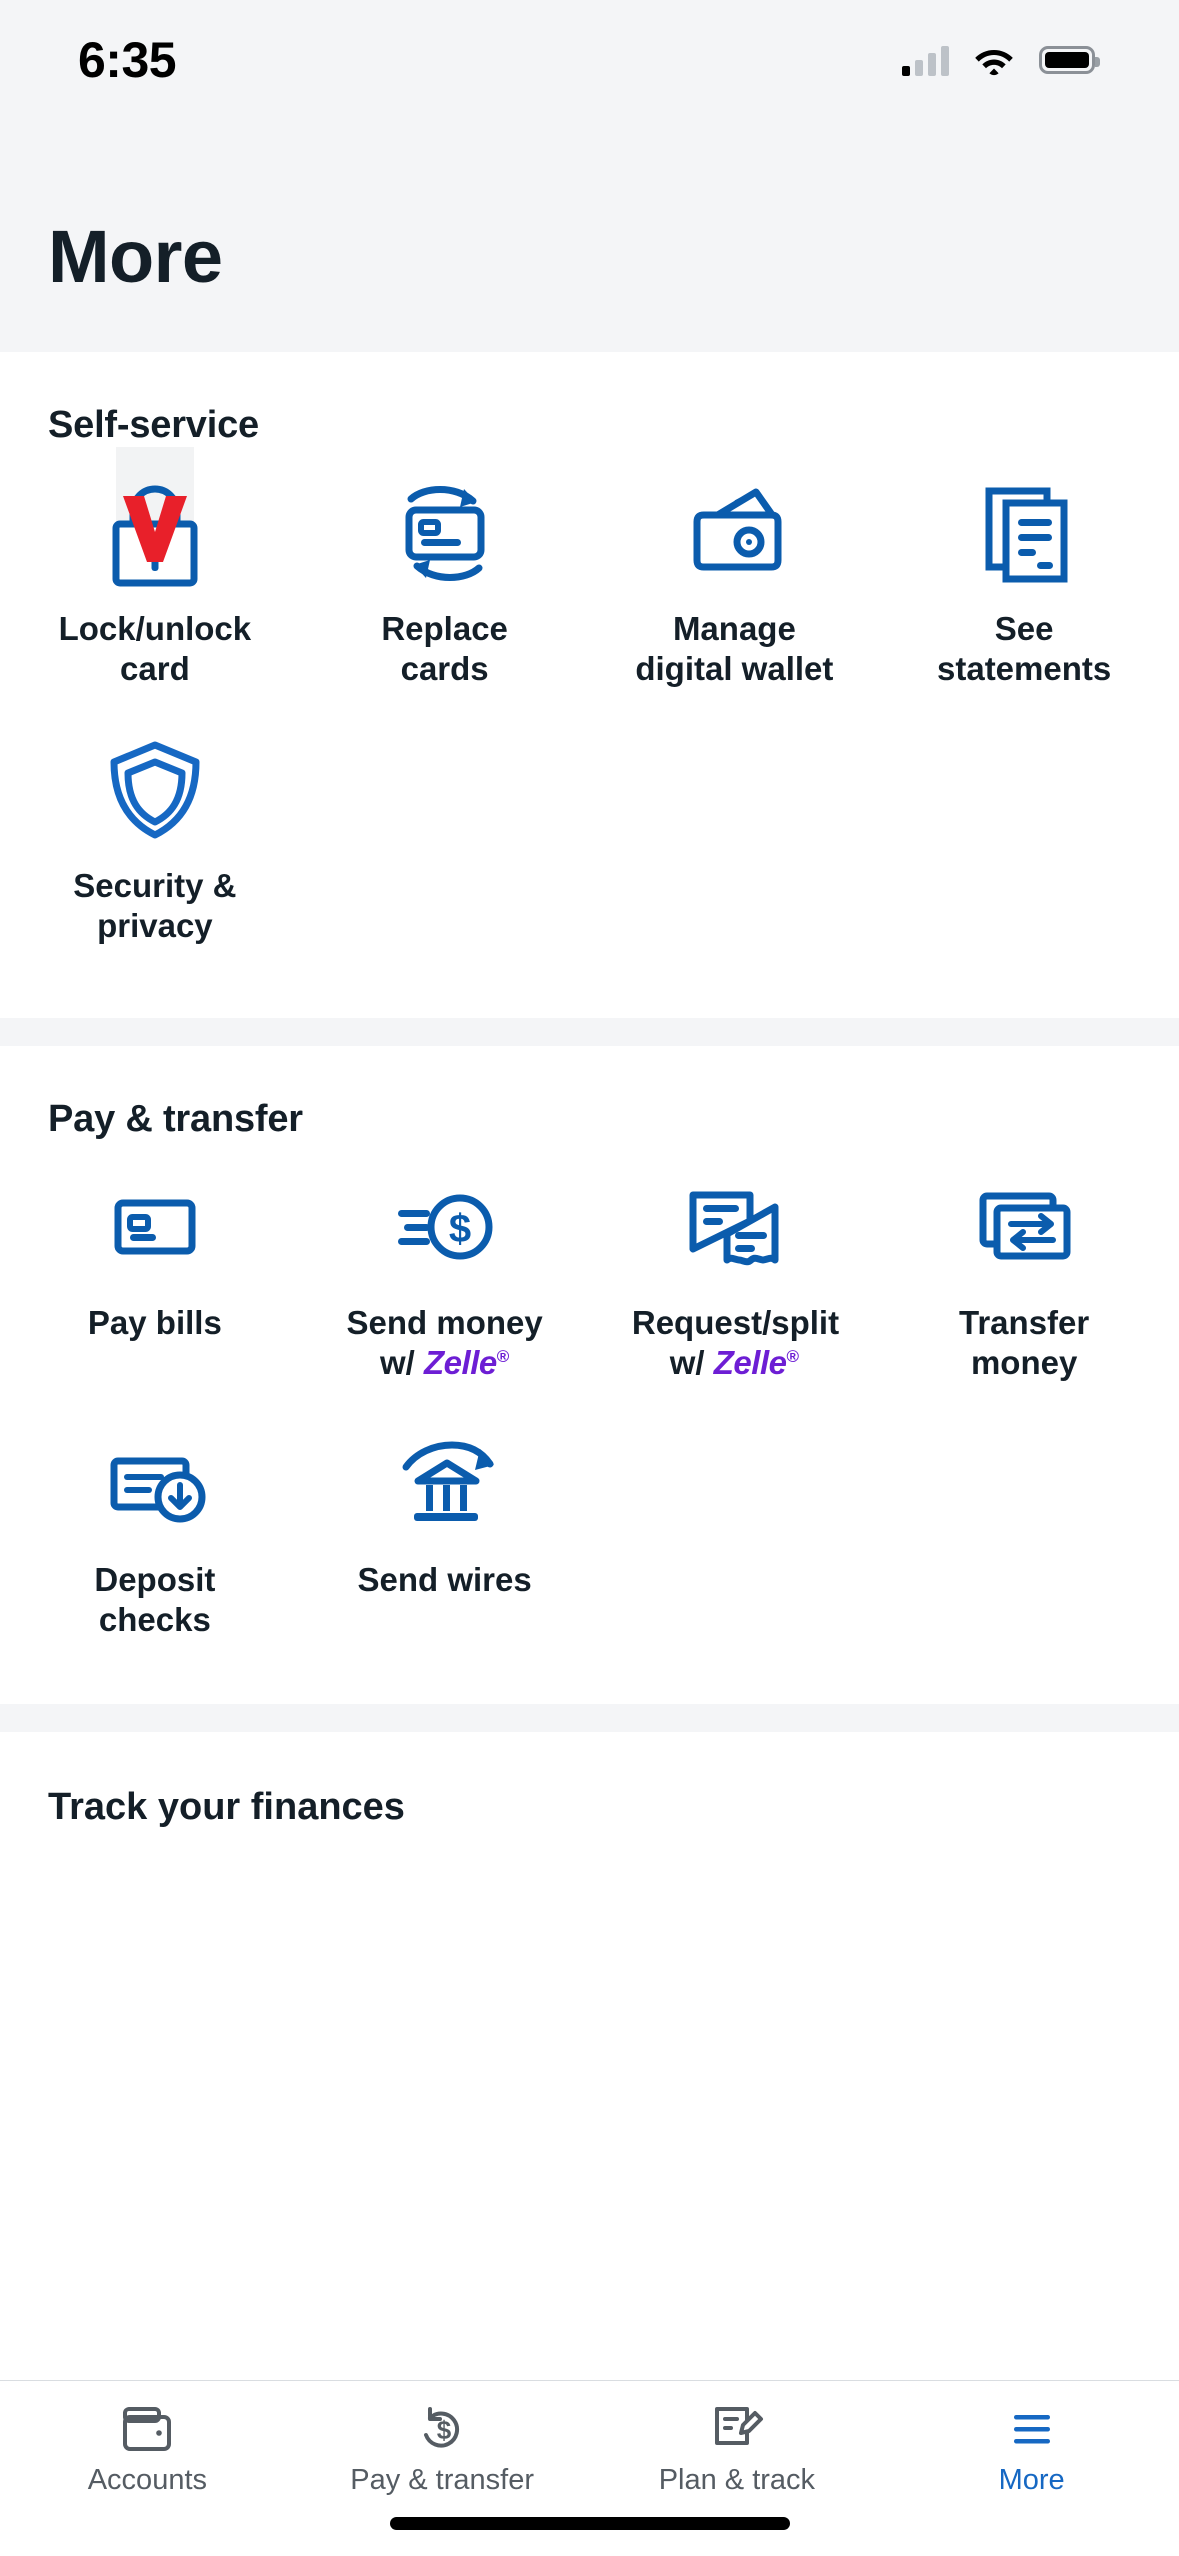 The image size is (1179, 2556). I want to click on tile-send-money-zelle: $ Send money w/ Zelle®, so click(445, 1269).